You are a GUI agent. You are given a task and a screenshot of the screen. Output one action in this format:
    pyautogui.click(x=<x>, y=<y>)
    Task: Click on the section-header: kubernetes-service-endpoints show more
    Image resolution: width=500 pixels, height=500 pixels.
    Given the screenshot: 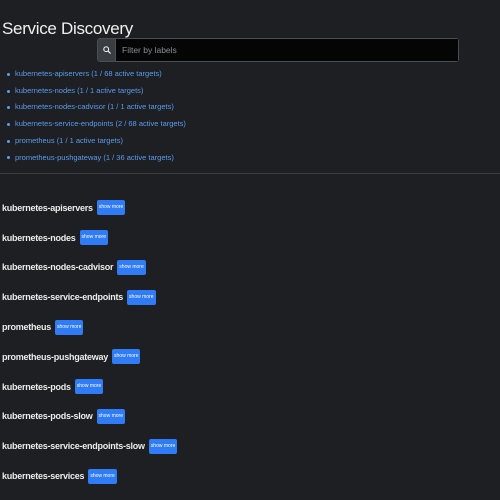 What is the action you would take?
    pyautogui.click(x=89, y=297)
    